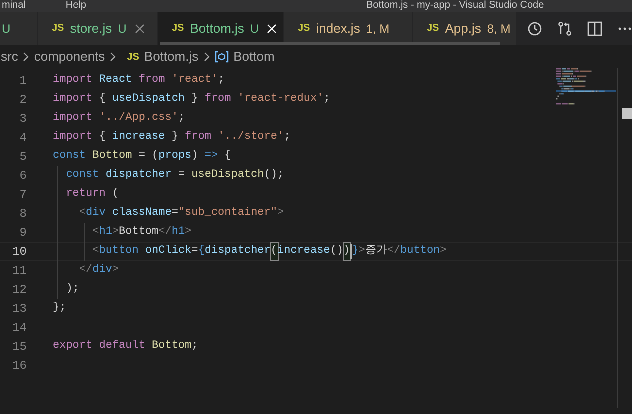 This screenshot has width=632, height=414. What do you see at coordinates (125, 346) in the screenshot?
I see `code-line: export default Bottom;` at bounding box center [125, 346].